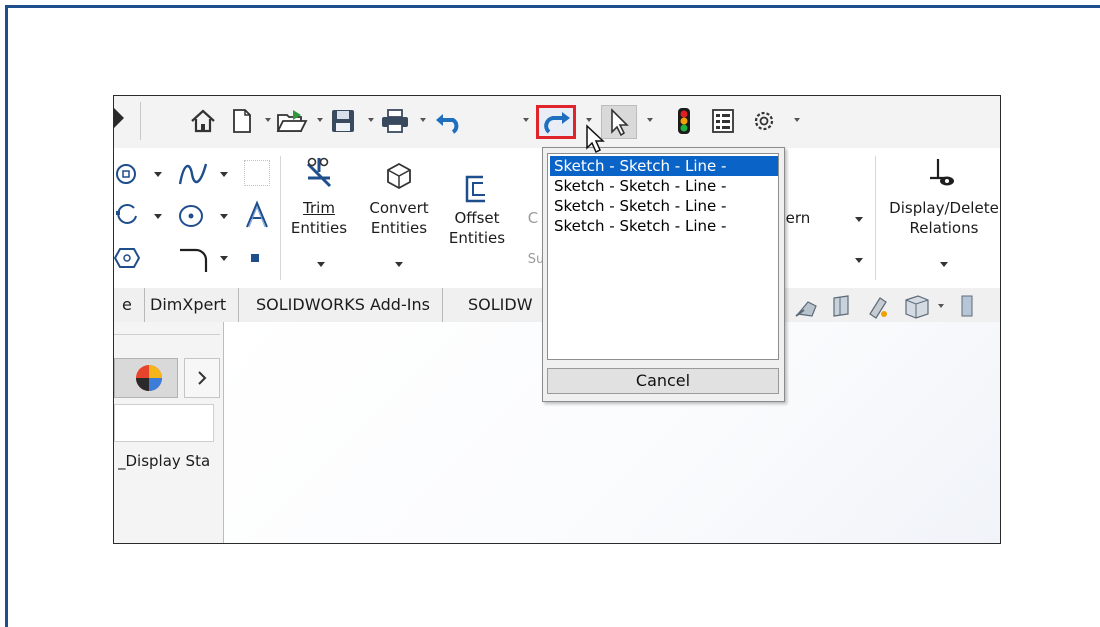  I want to click on offset-entities-button: Offset Entities, so click(477, 228).